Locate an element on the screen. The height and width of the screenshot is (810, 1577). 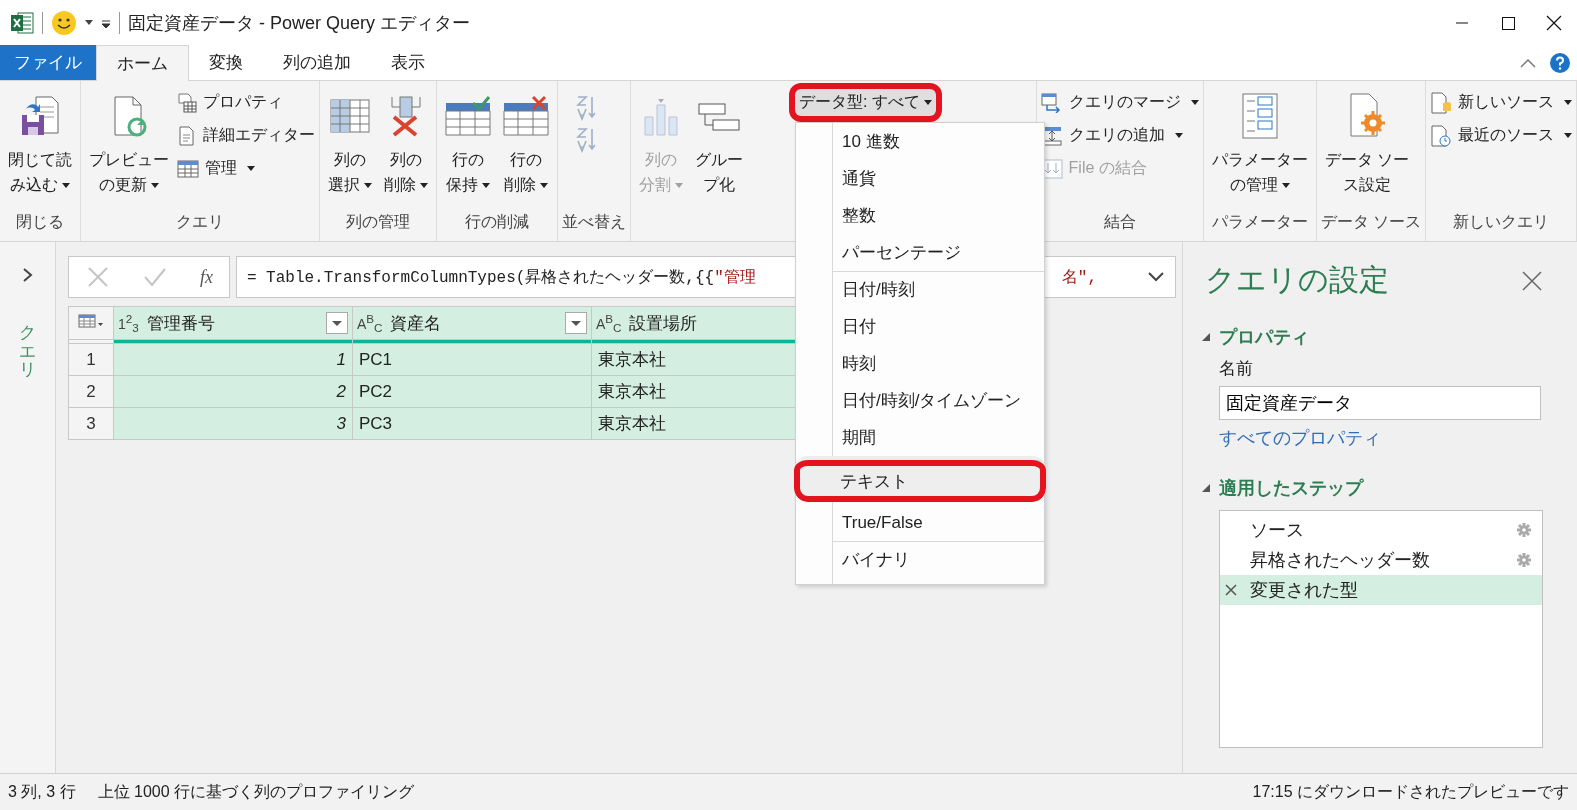
customize-toolbar-icon is located at coordinates (106, 22).